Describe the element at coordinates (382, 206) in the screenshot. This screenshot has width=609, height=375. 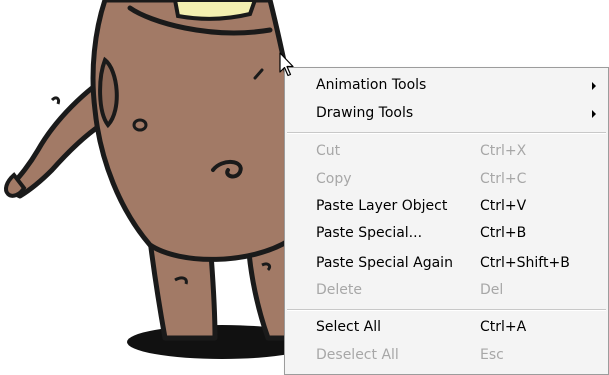
I see `menu-item-label: Paste Layer Object` at that location.